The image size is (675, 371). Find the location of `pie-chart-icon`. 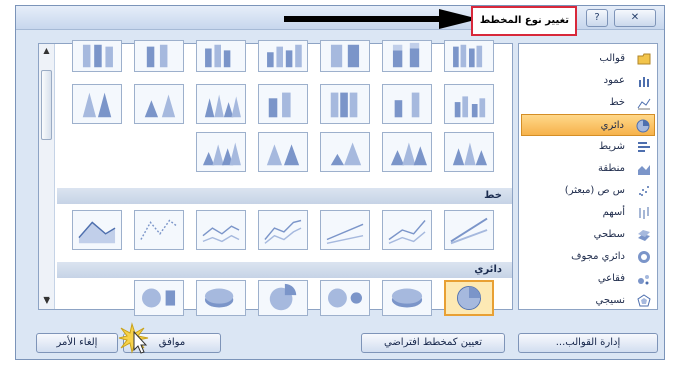

pie-chart-icon is located at coordinates (643, 126).